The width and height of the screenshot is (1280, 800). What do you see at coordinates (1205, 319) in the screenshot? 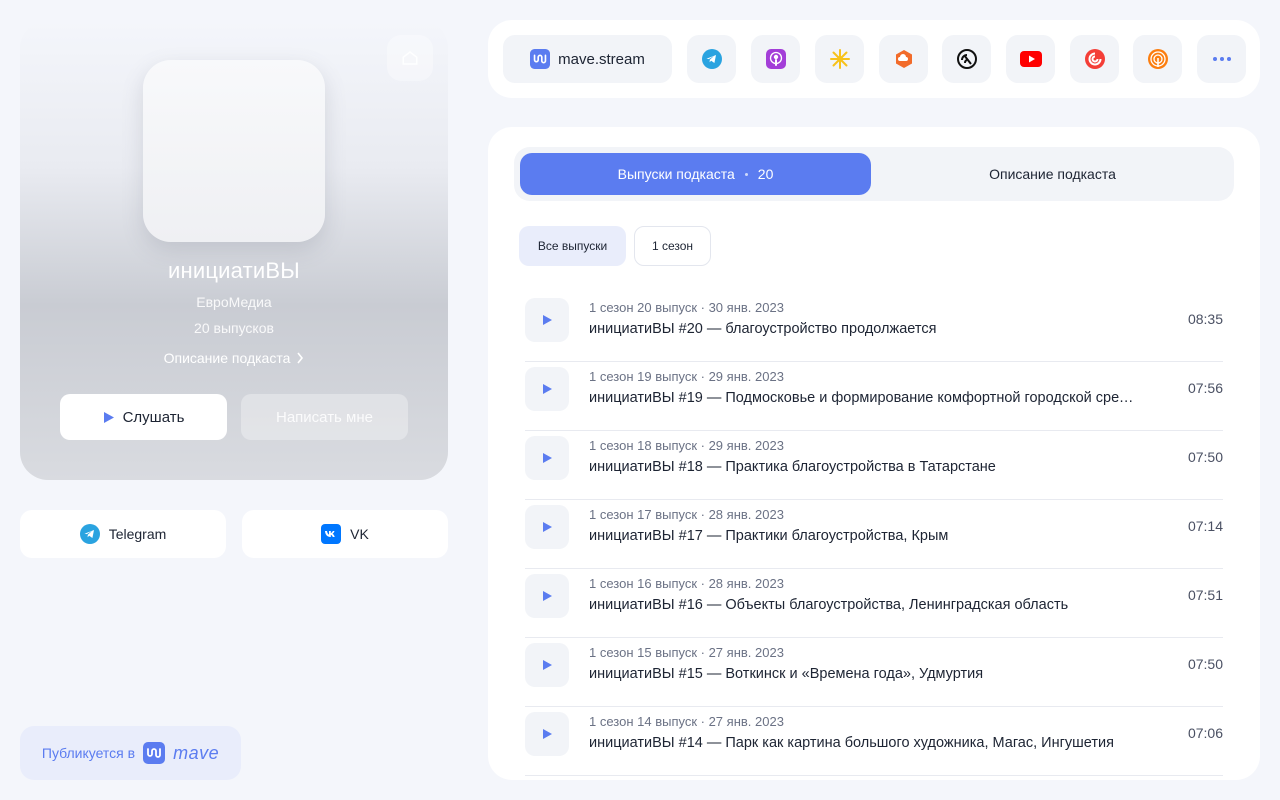
I see `episode-duration: 08:35` at bounding box center [1205, 319].